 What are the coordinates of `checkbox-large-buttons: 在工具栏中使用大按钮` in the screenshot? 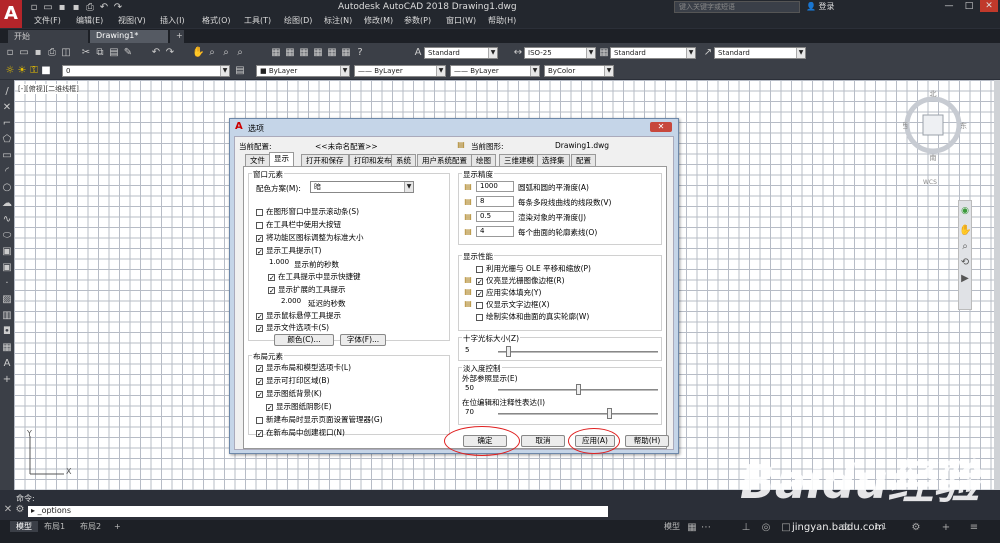 It's located at (298, 224).